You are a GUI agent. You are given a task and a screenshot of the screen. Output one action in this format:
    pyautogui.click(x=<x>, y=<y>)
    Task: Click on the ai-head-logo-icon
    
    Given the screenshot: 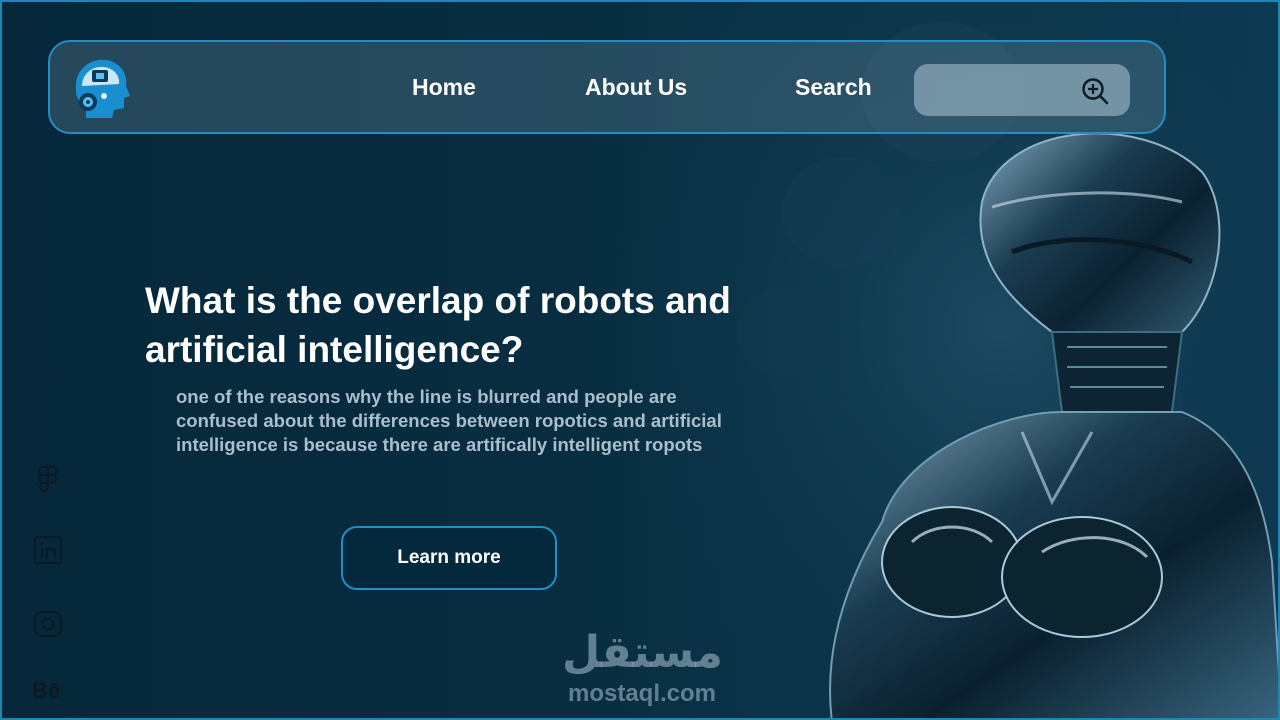 What is the action you would take?
    pyautogui.click(x=99, y=88)
    